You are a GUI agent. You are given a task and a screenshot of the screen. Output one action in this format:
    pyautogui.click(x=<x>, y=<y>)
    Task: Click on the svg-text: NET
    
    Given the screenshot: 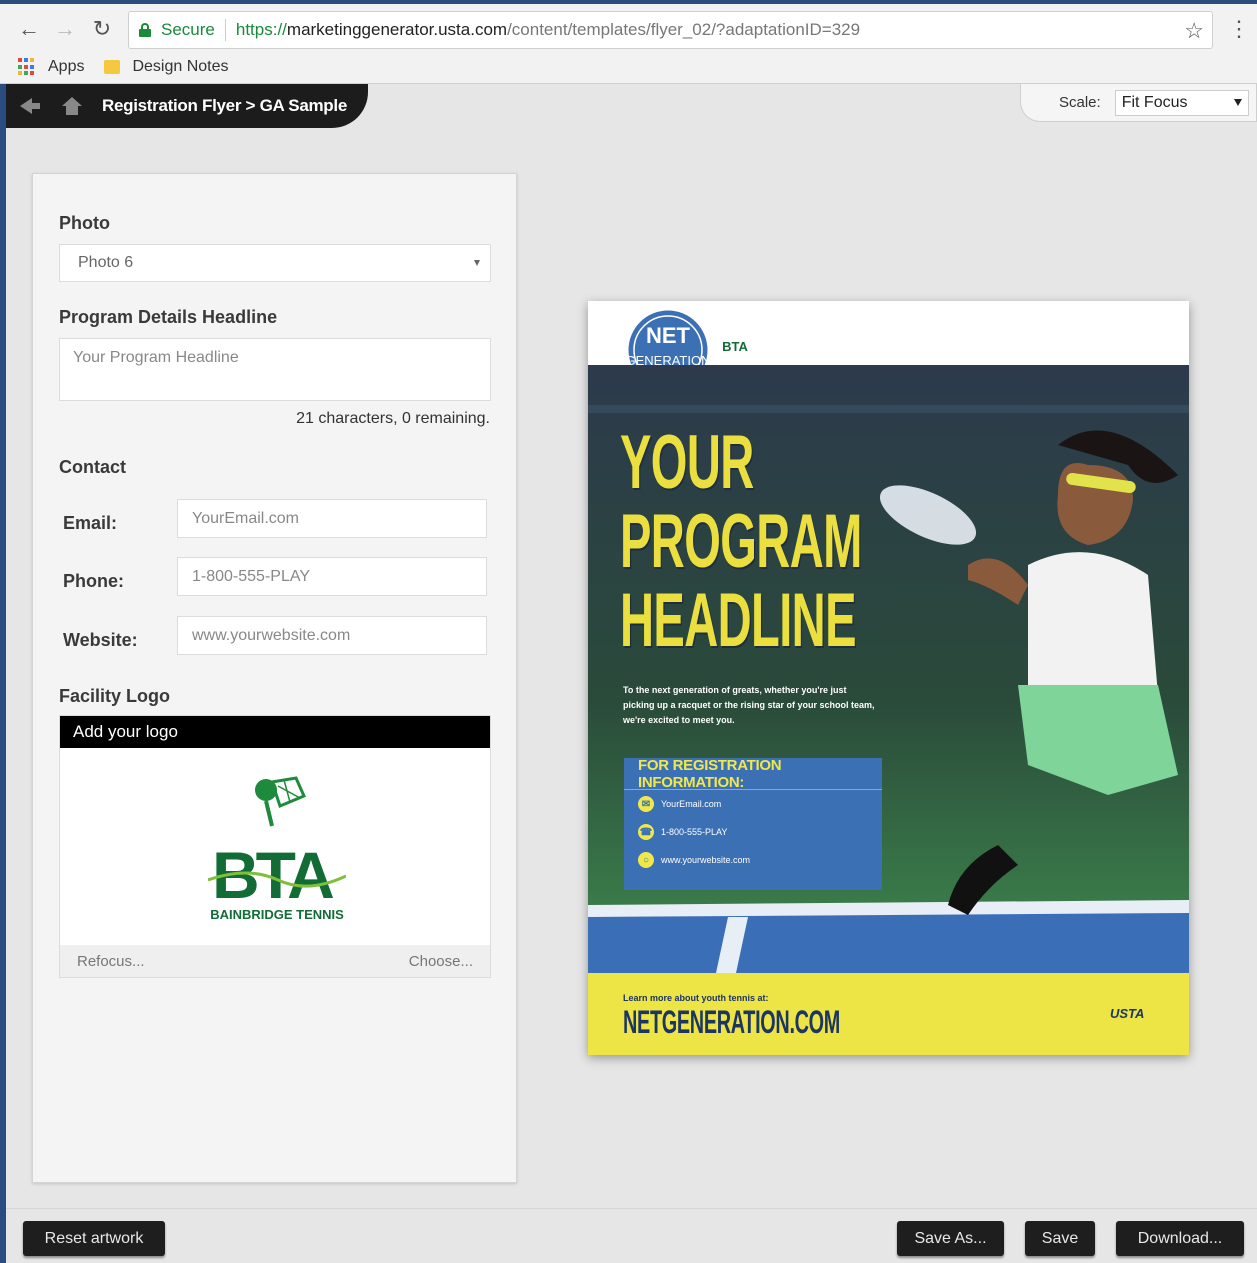 What is the action you would take?
    pyautogui.click(x=668, y=335)
    